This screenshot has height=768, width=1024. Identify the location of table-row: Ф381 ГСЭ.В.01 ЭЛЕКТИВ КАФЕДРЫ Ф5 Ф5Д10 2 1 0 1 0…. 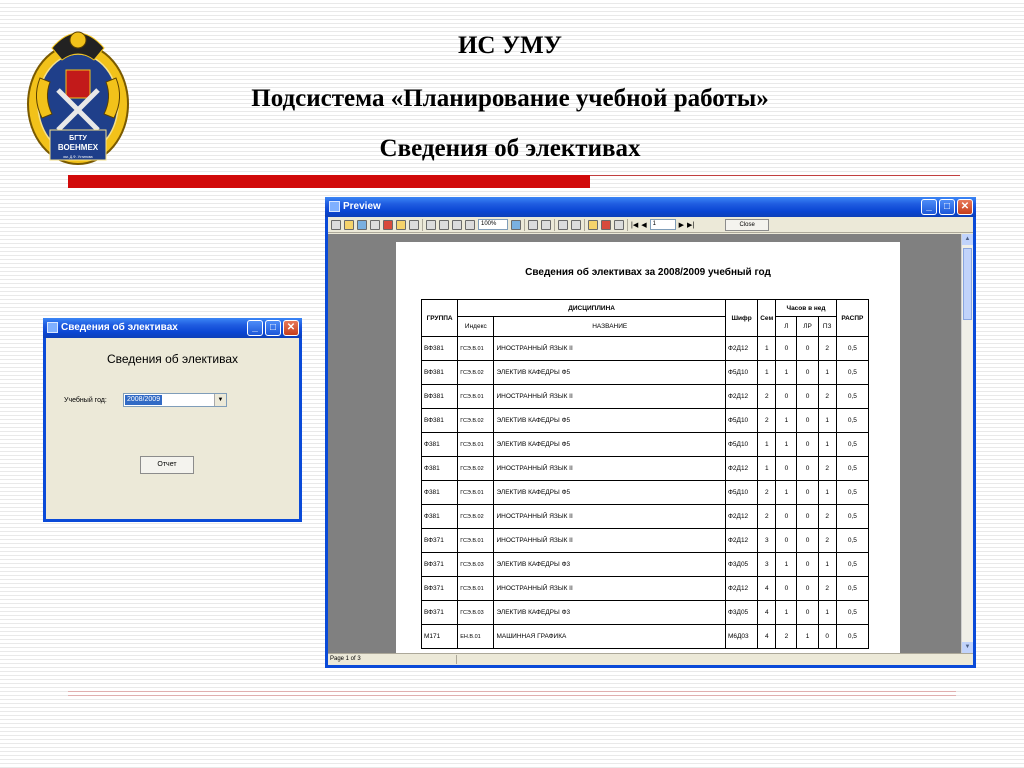
(645, 492).